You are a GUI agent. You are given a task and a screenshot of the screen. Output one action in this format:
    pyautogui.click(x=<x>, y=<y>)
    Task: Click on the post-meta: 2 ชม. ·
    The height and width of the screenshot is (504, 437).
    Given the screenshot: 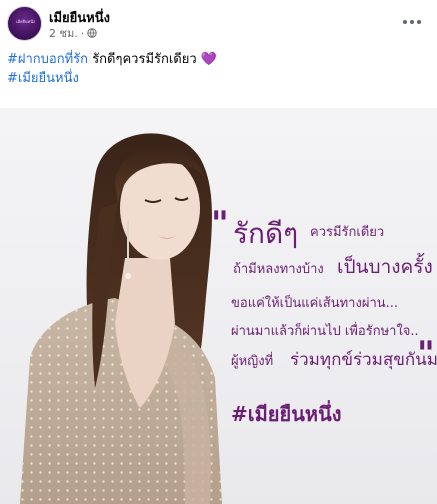 What is the action you would take?
    pyautogui.click(x=73, y=33)
    